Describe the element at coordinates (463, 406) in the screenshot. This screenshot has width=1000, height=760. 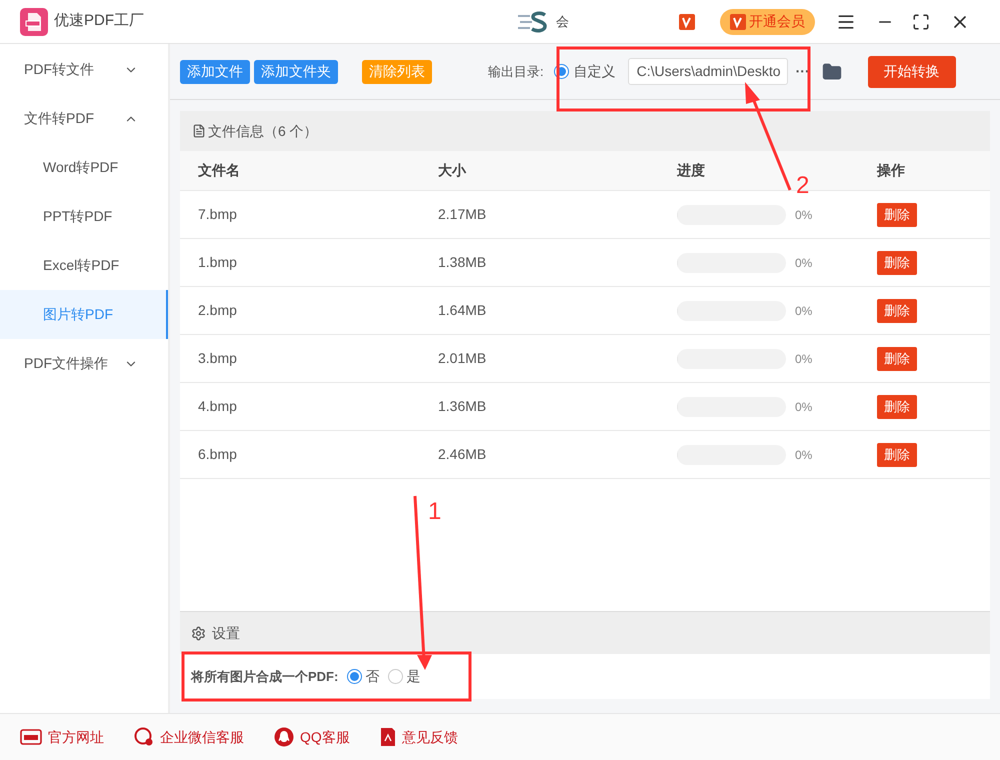
I see `file-size-cell-text: 1.36MB` at that location.